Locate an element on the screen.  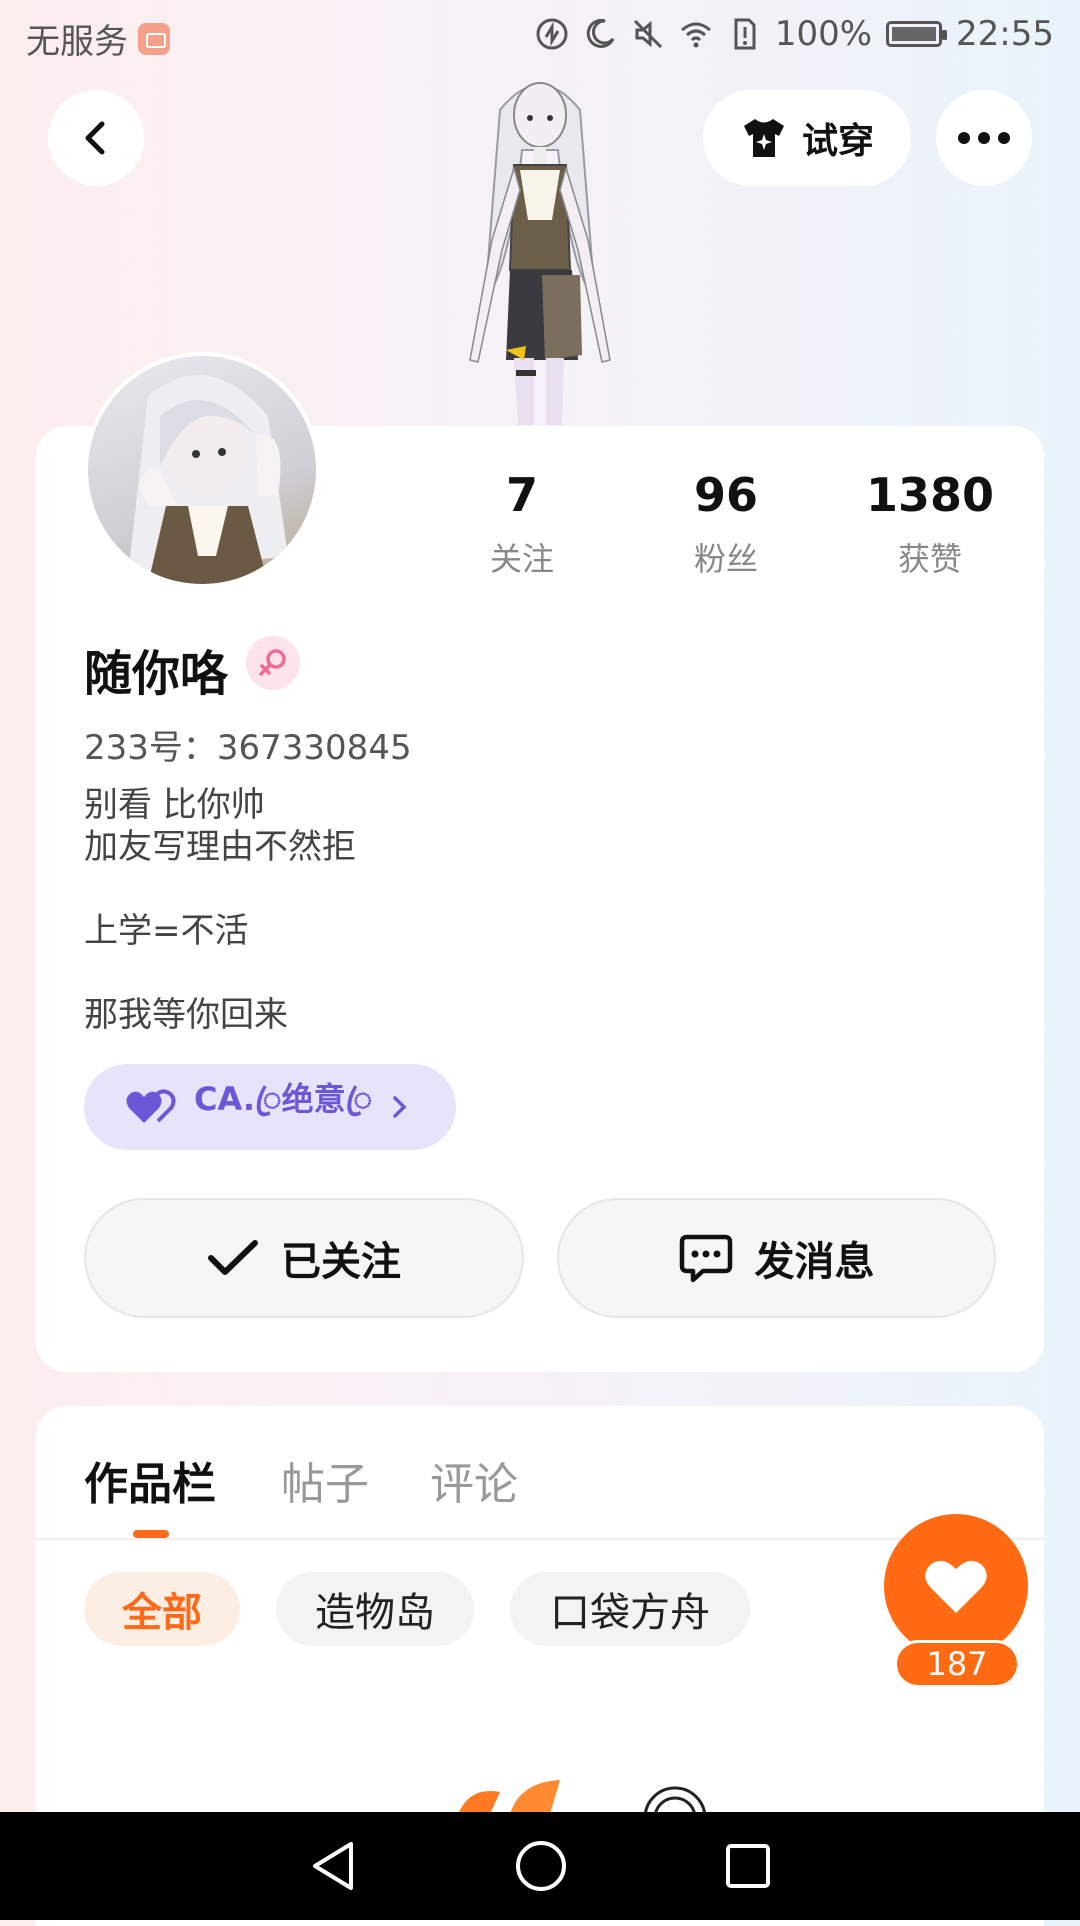
avatar-image is located at coordinates (202, 470).